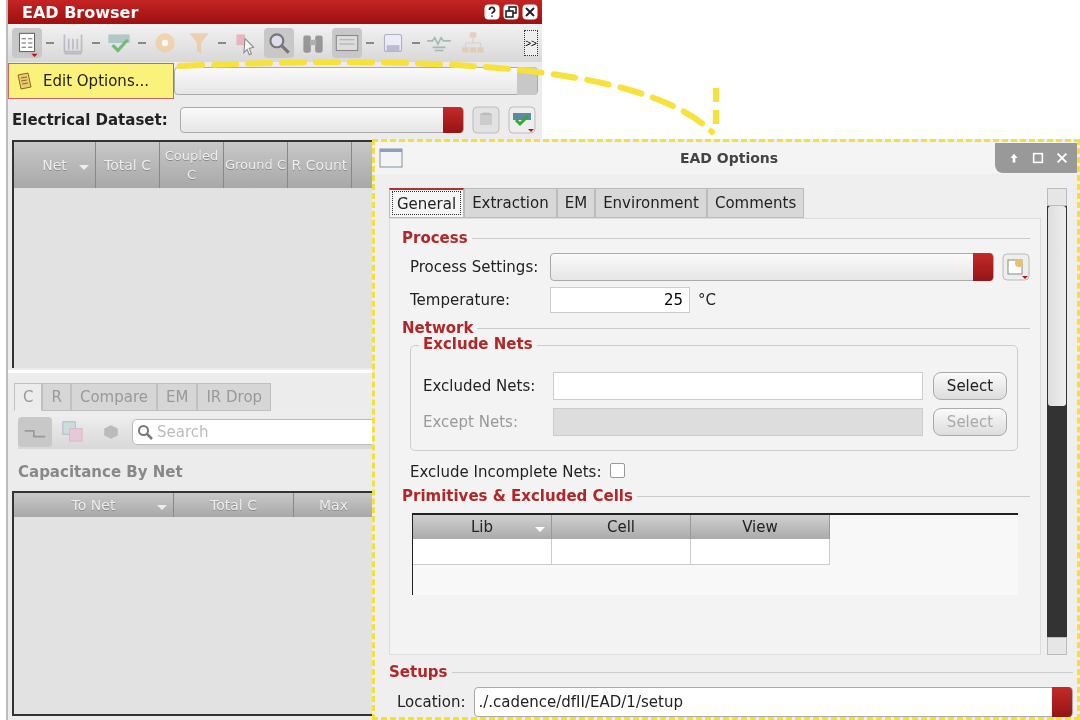  Describe the element at coordinates (438, 328) in the screenshot. I see `section-heading: Network` at that location.